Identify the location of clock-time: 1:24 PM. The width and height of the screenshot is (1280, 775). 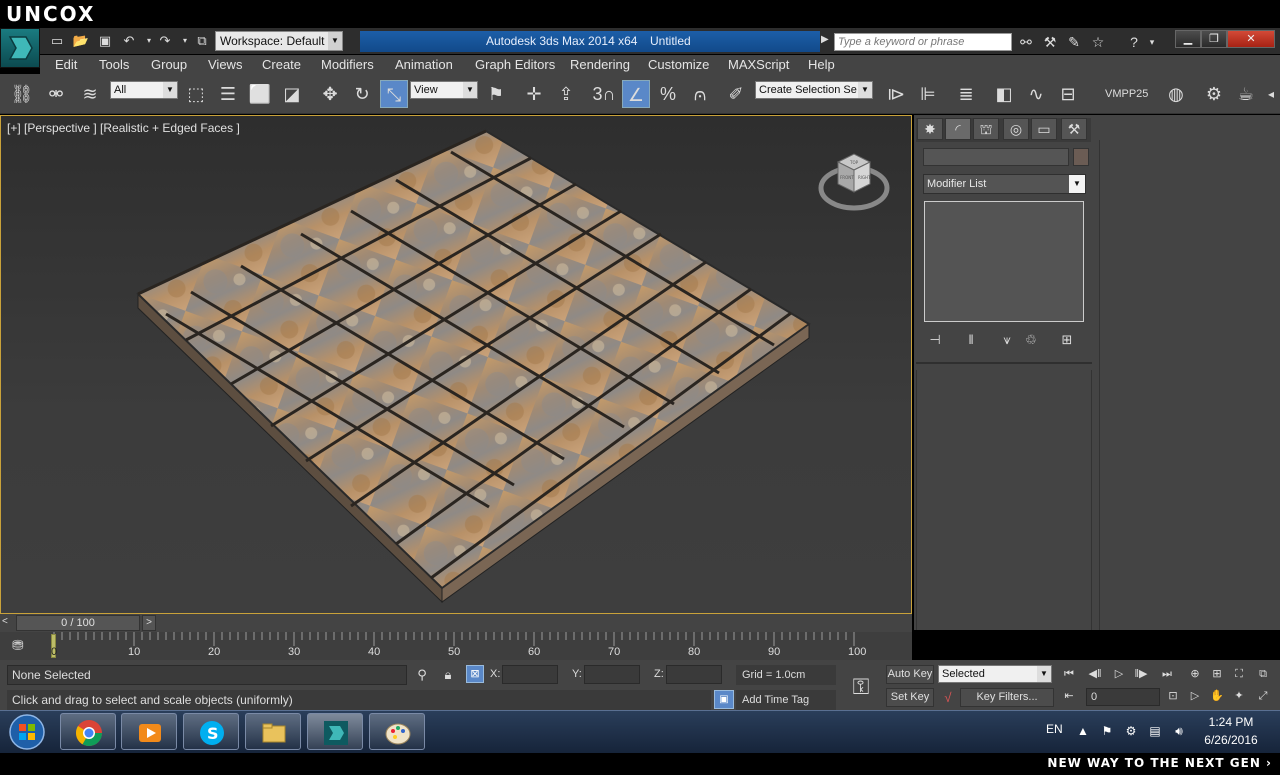
(1231, 722).